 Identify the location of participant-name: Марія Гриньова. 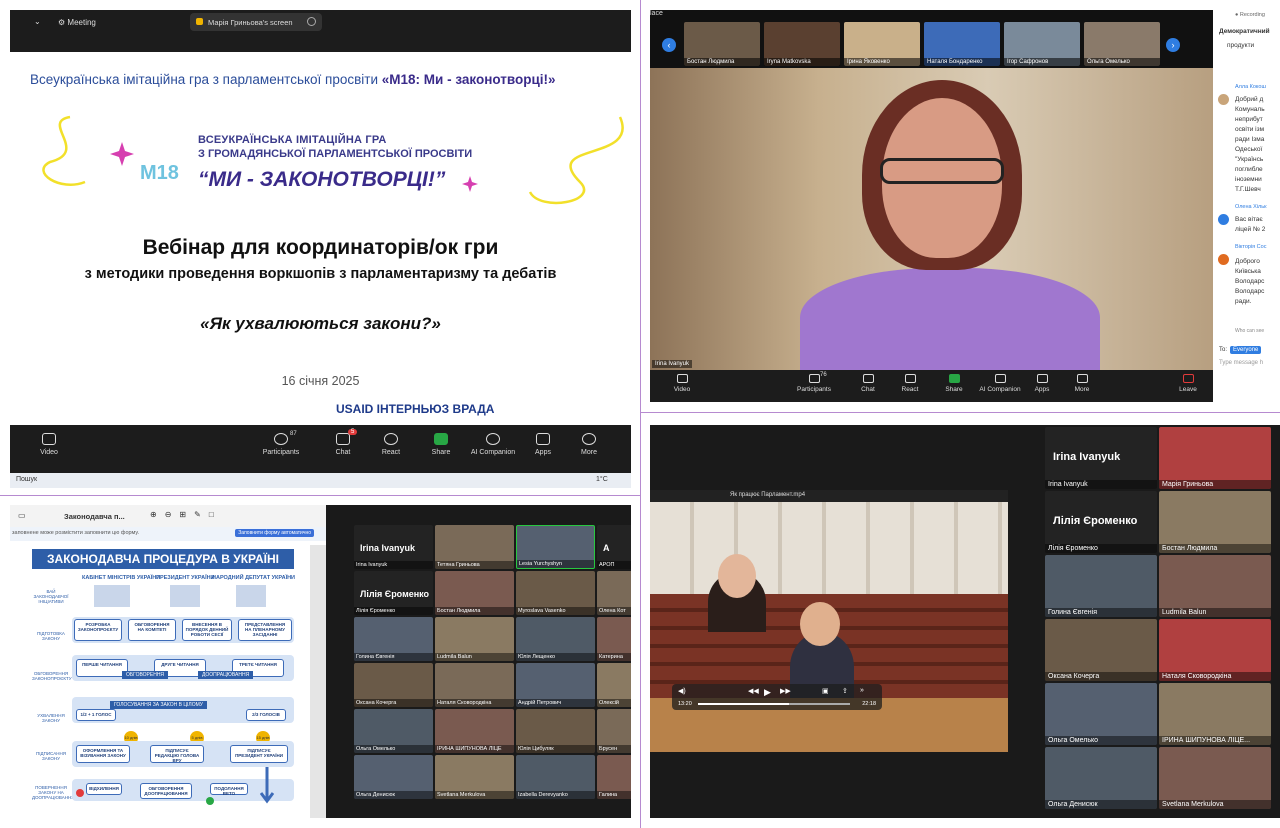
(1215, 484).